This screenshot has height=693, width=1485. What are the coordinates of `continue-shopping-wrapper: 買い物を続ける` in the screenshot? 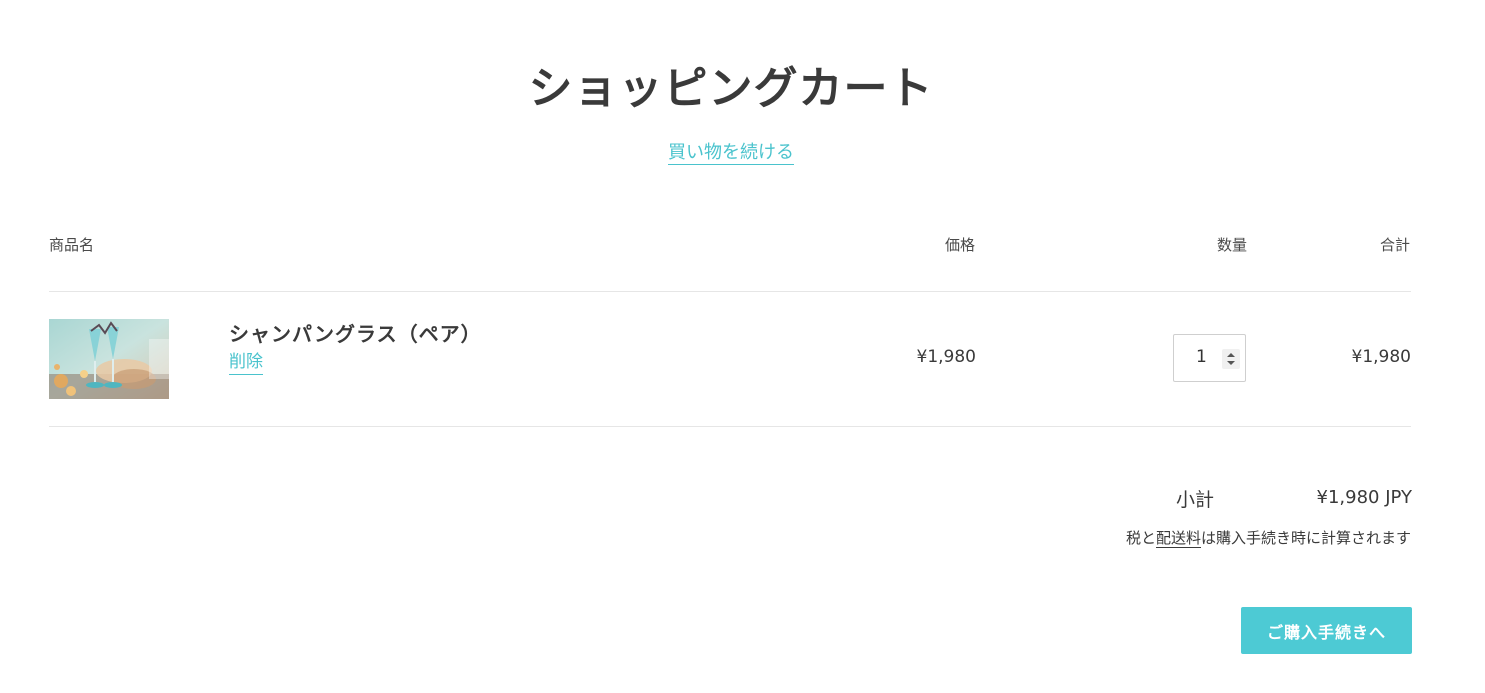 It's located at (731, 151).